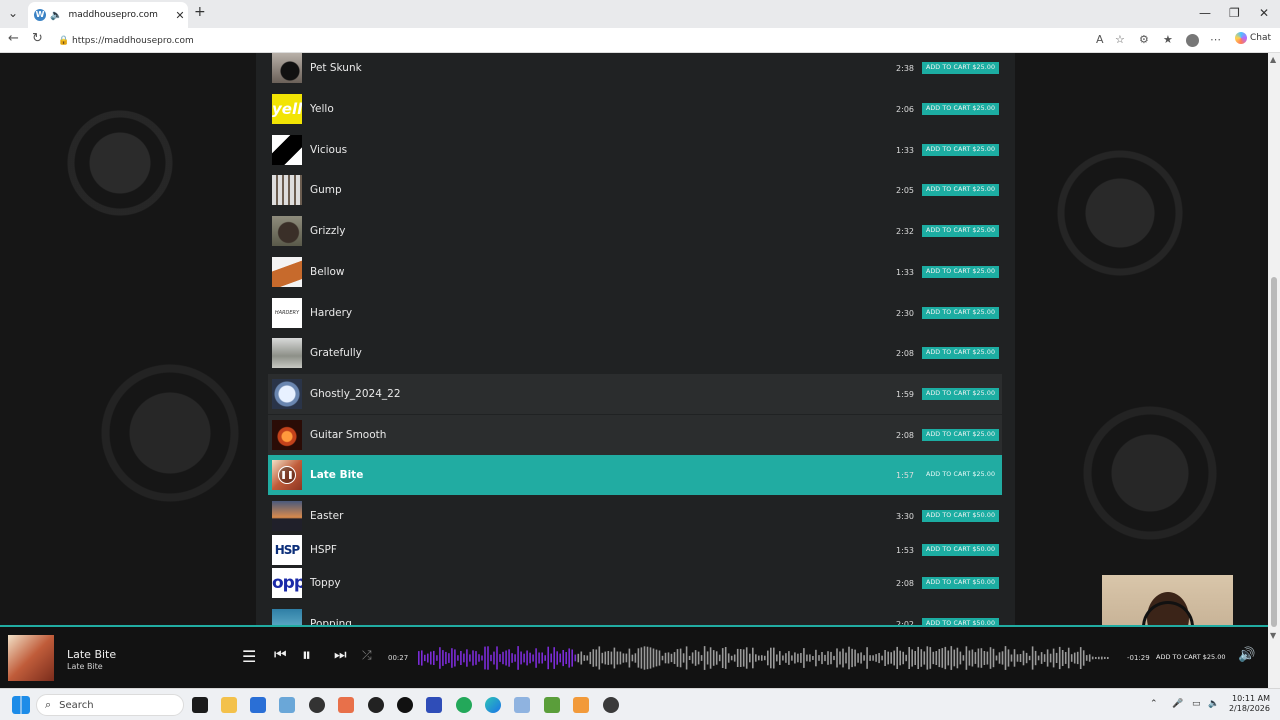  I want to click on track-thumbnail: HSP, so click(287, 550).